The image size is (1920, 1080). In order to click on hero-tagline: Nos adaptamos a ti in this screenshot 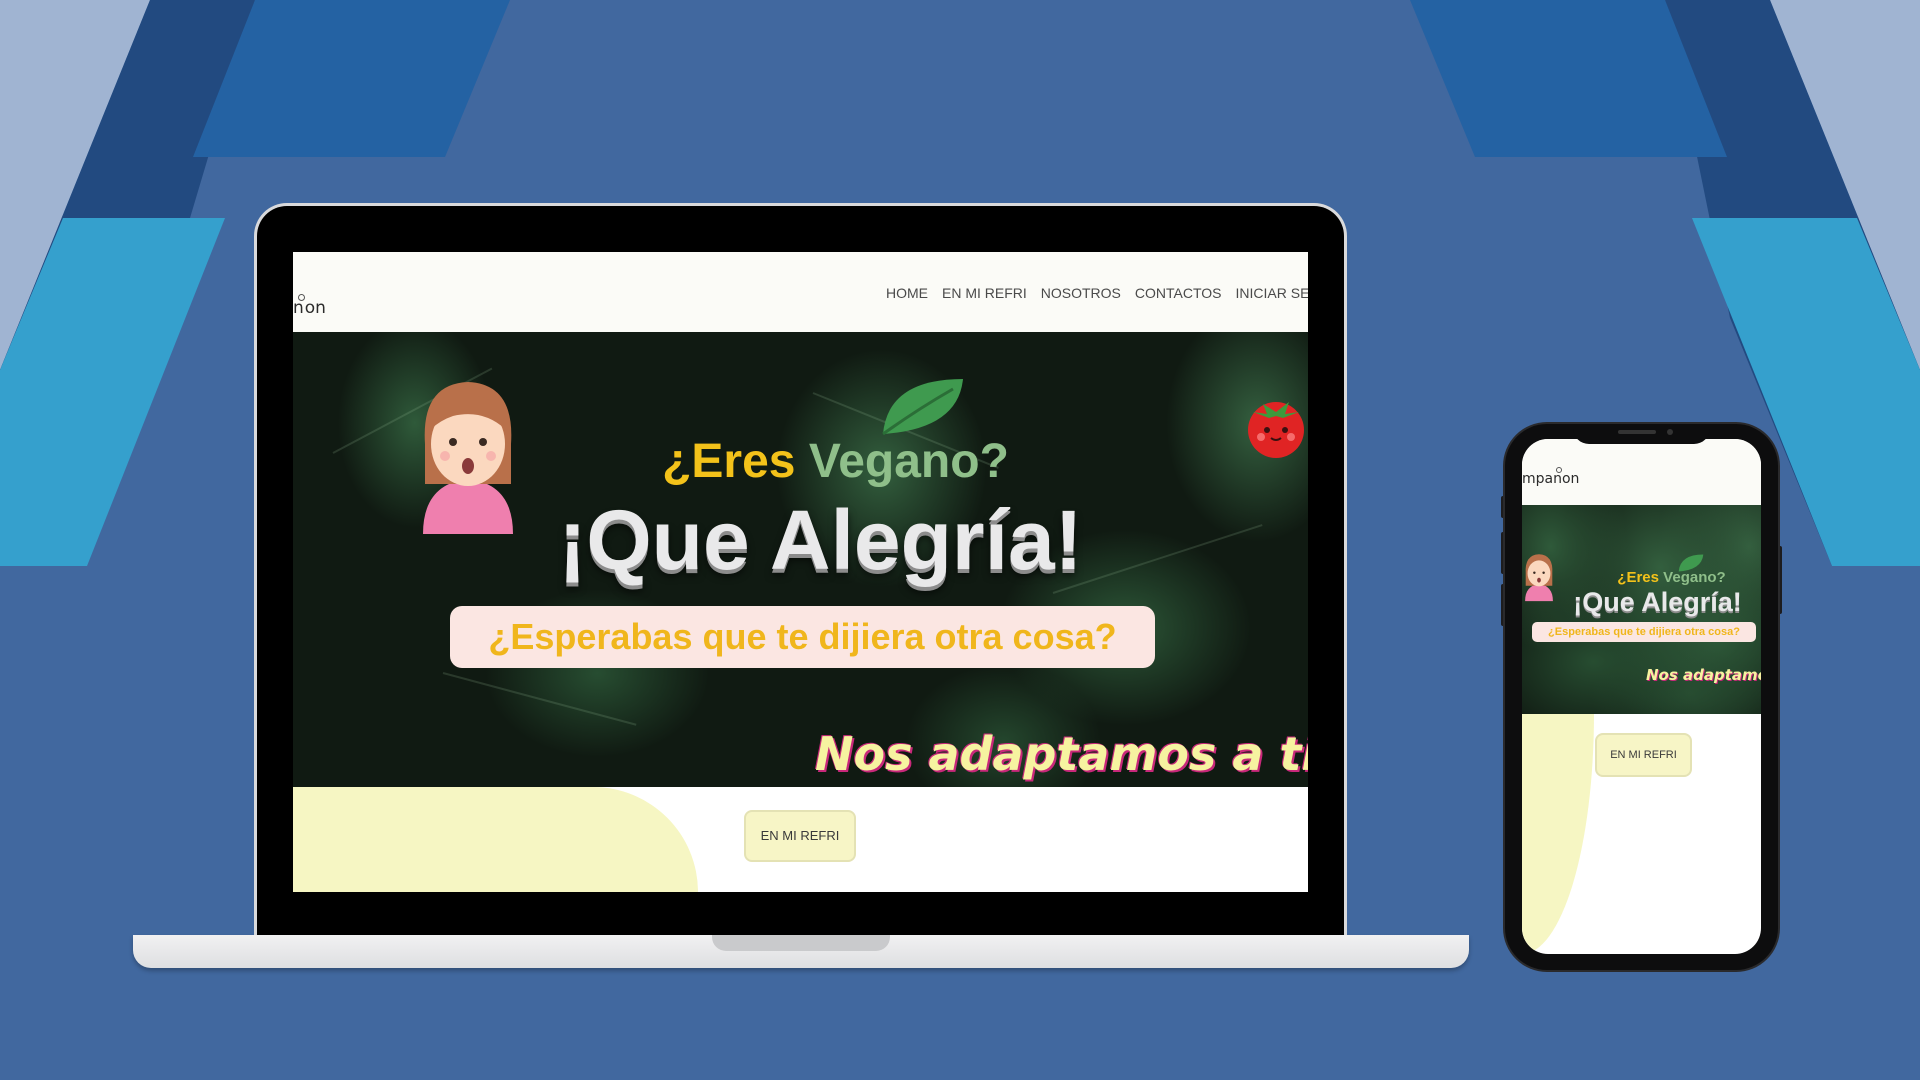, I will do `click(1061, 754)`.